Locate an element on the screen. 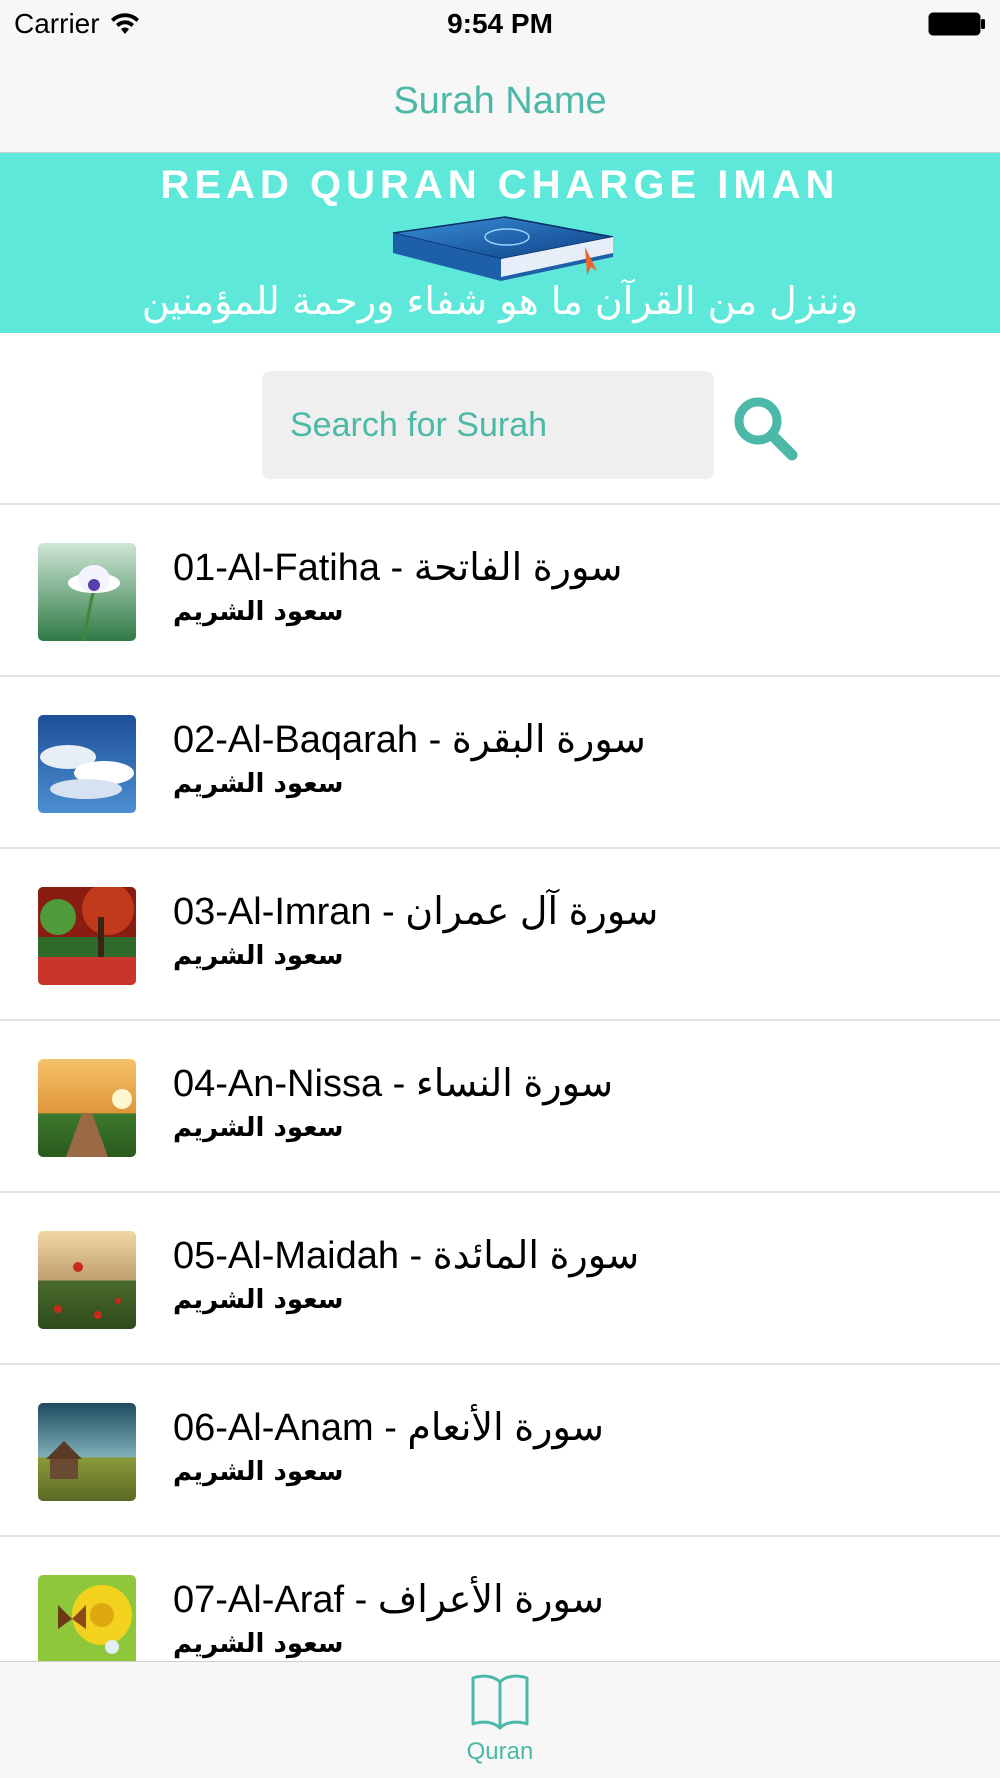 The width and height of the screenshot is (1000, 1778). navigation-bar: Surah Name is located at coordinates (500, 101).